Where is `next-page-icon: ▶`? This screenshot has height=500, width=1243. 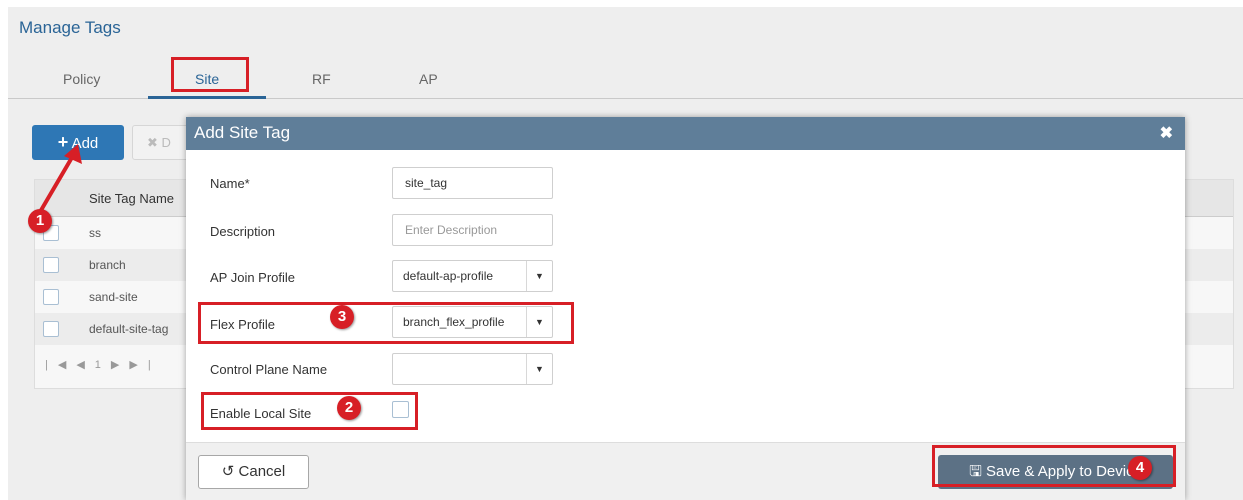 next-page-icon: ▶ is located at coordinates (120, 365).